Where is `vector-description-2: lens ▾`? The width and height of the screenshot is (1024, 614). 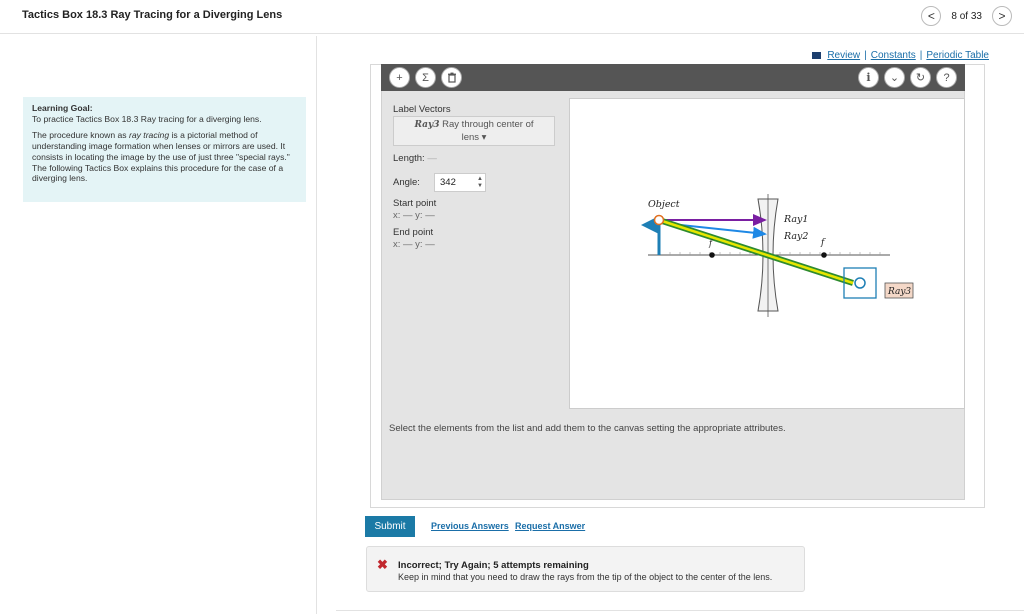
vector-description-2: lens ▾ is located at coordinates (474, 137).